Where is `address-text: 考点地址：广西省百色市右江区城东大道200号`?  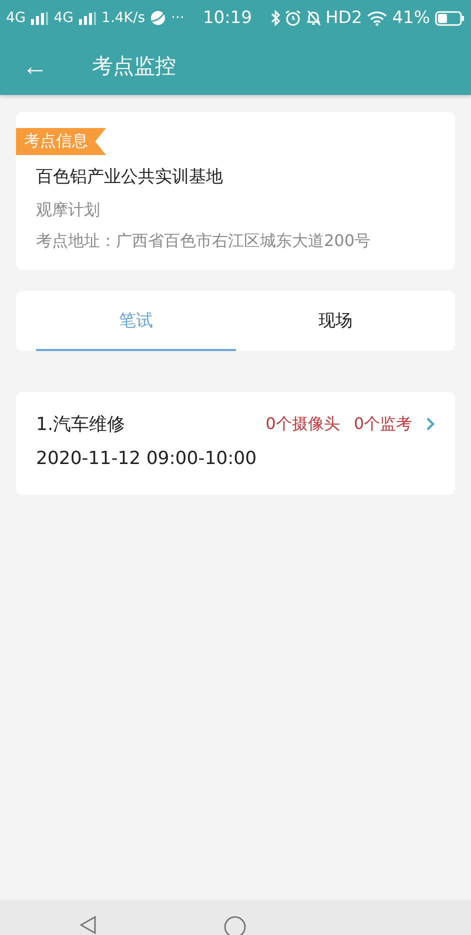
address-text: 考点地址：广西省百色市右江区城东大道200号 is located at coordinates (203, 241).